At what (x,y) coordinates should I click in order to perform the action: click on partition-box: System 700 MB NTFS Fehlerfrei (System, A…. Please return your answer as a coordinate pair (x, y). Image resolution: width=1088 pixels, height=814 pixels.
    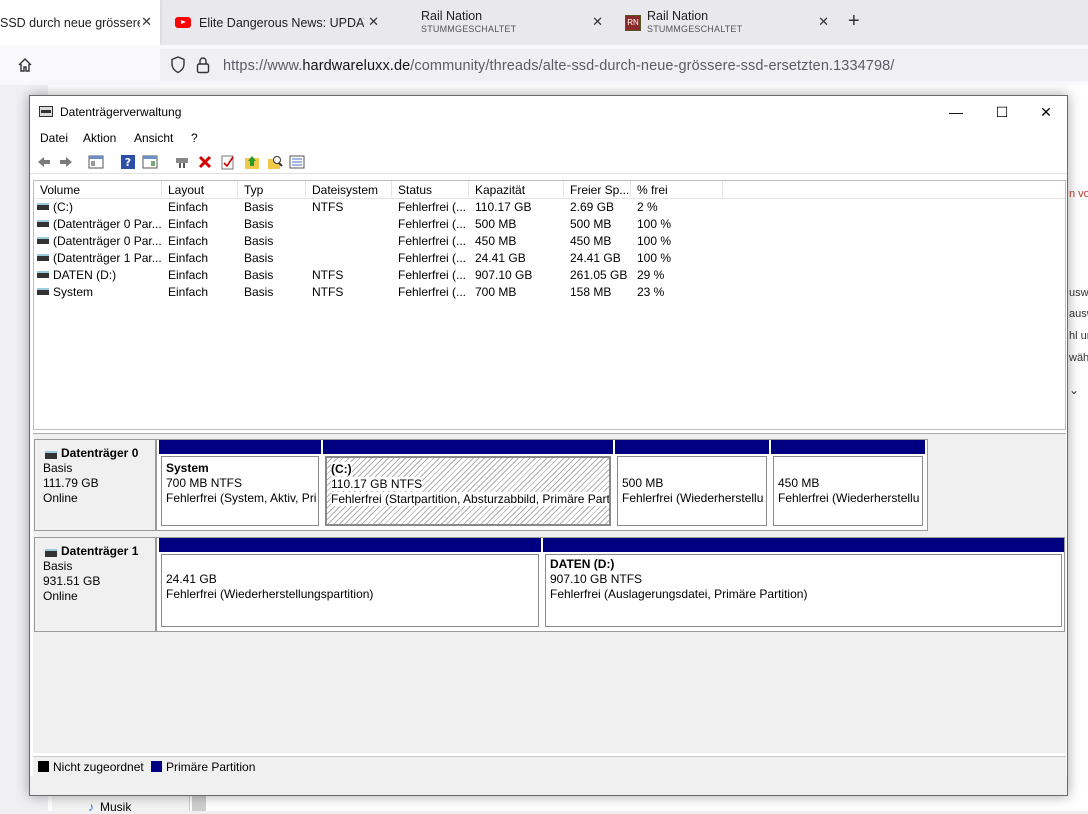
    Looking at the image, I should click on (240, 491).